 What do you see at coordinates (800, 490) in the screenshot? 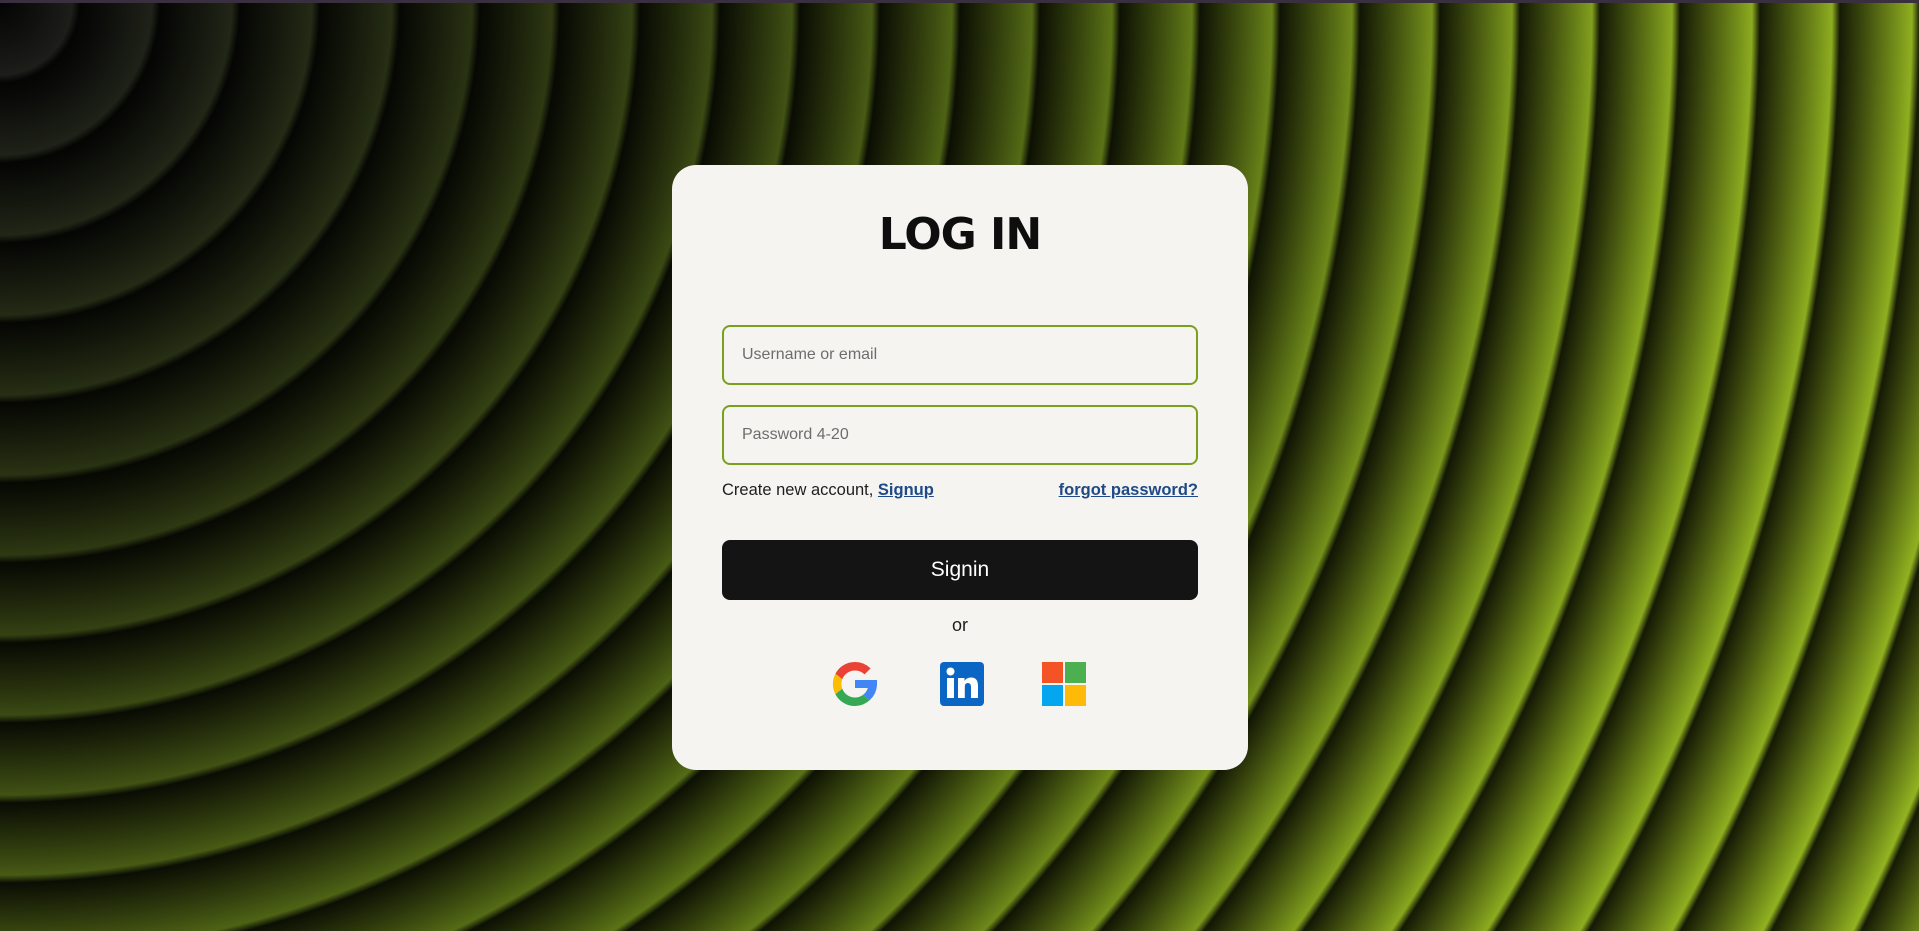
I see `create-account-label: Create new account,` at bounding box center [800, 490].